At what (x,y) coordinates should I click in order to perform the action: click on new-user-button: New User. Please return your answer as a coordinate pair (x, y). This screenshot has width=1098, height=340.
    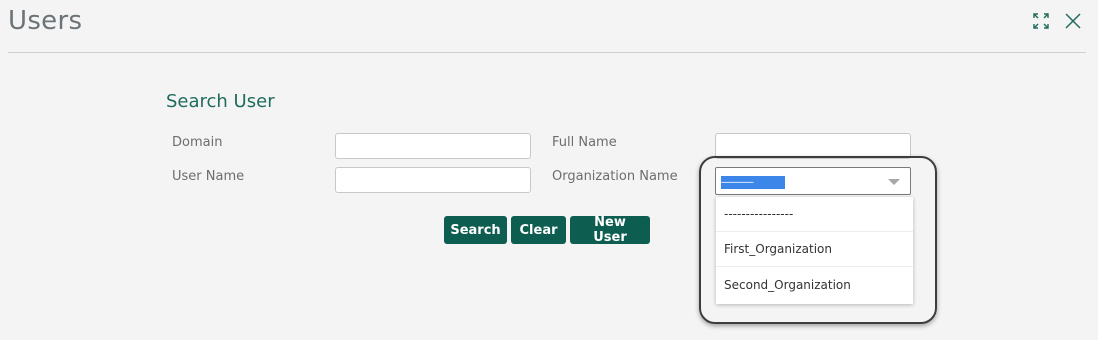
    Looking at the image, I should click on (610, 230).